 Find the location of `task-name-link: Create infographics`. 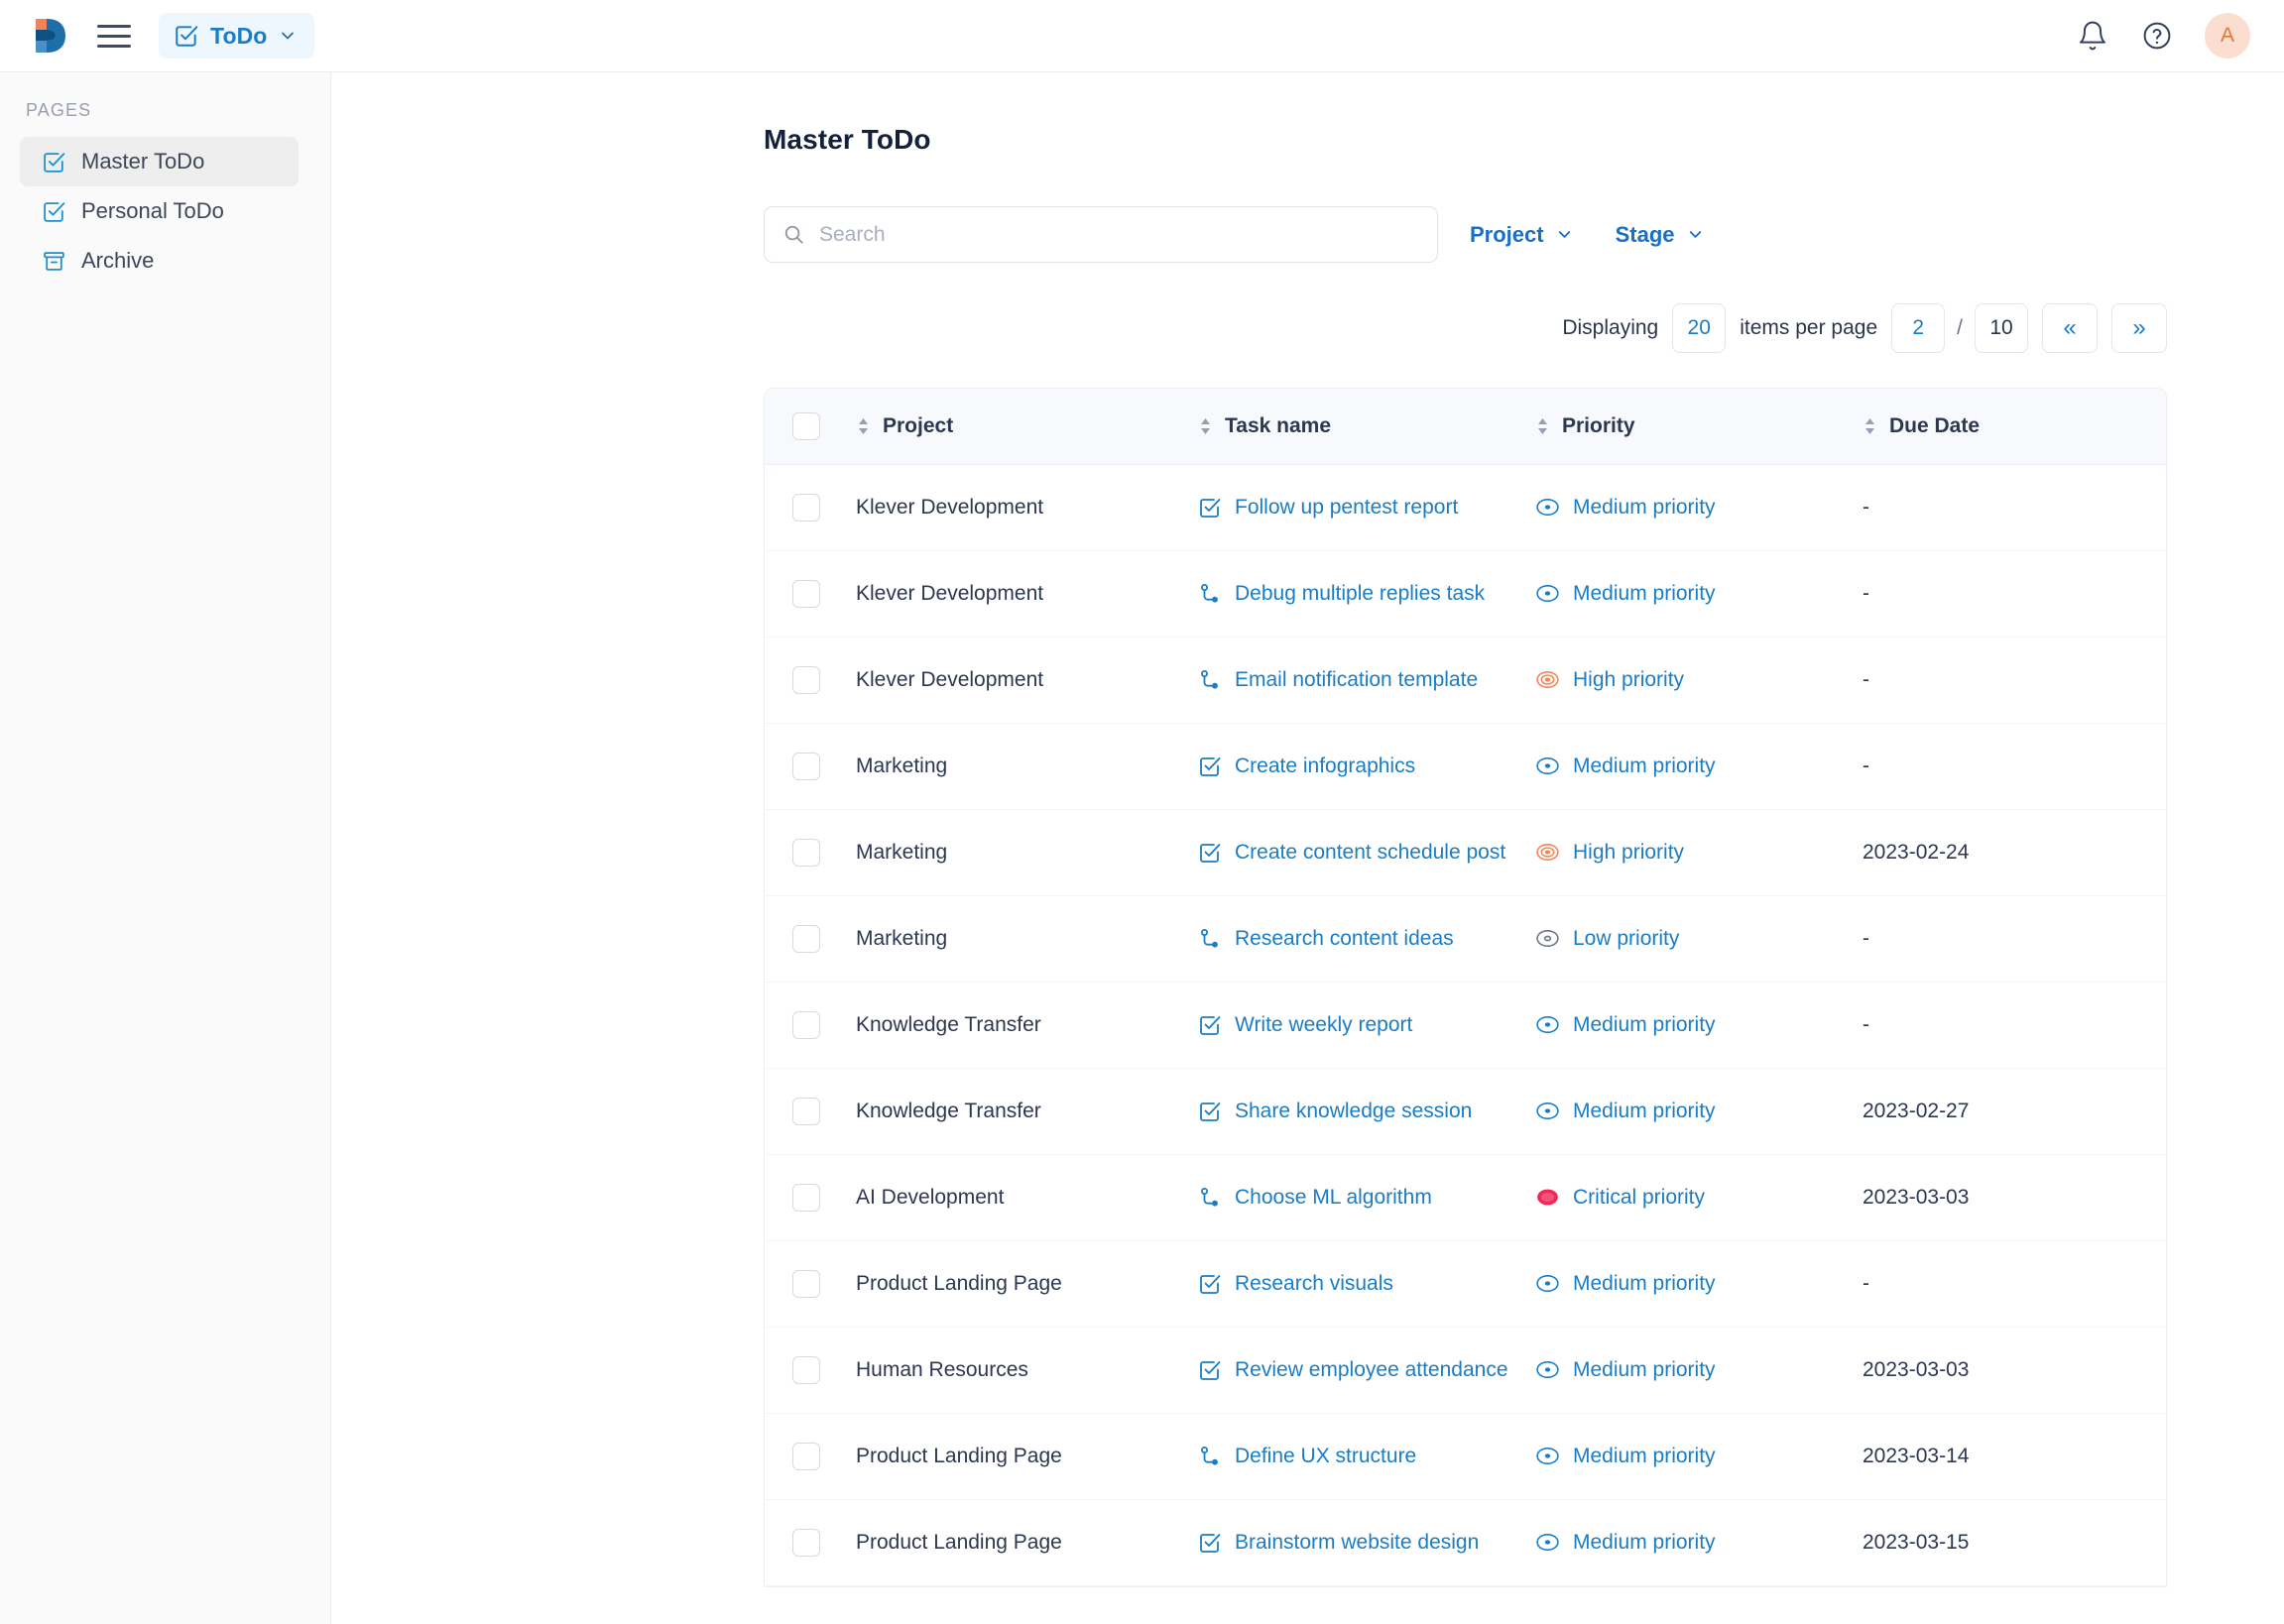

task-name-link: Create infographics is located at coordinates (1325, 766).